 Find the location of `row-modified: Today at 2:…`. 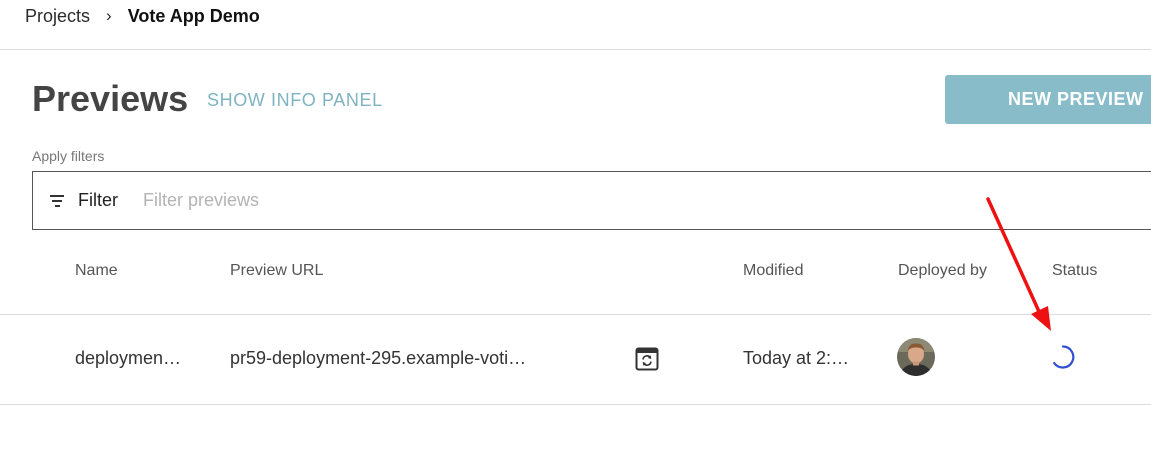

row-modified: Today at 2:… is located at coordinates (796, 358).